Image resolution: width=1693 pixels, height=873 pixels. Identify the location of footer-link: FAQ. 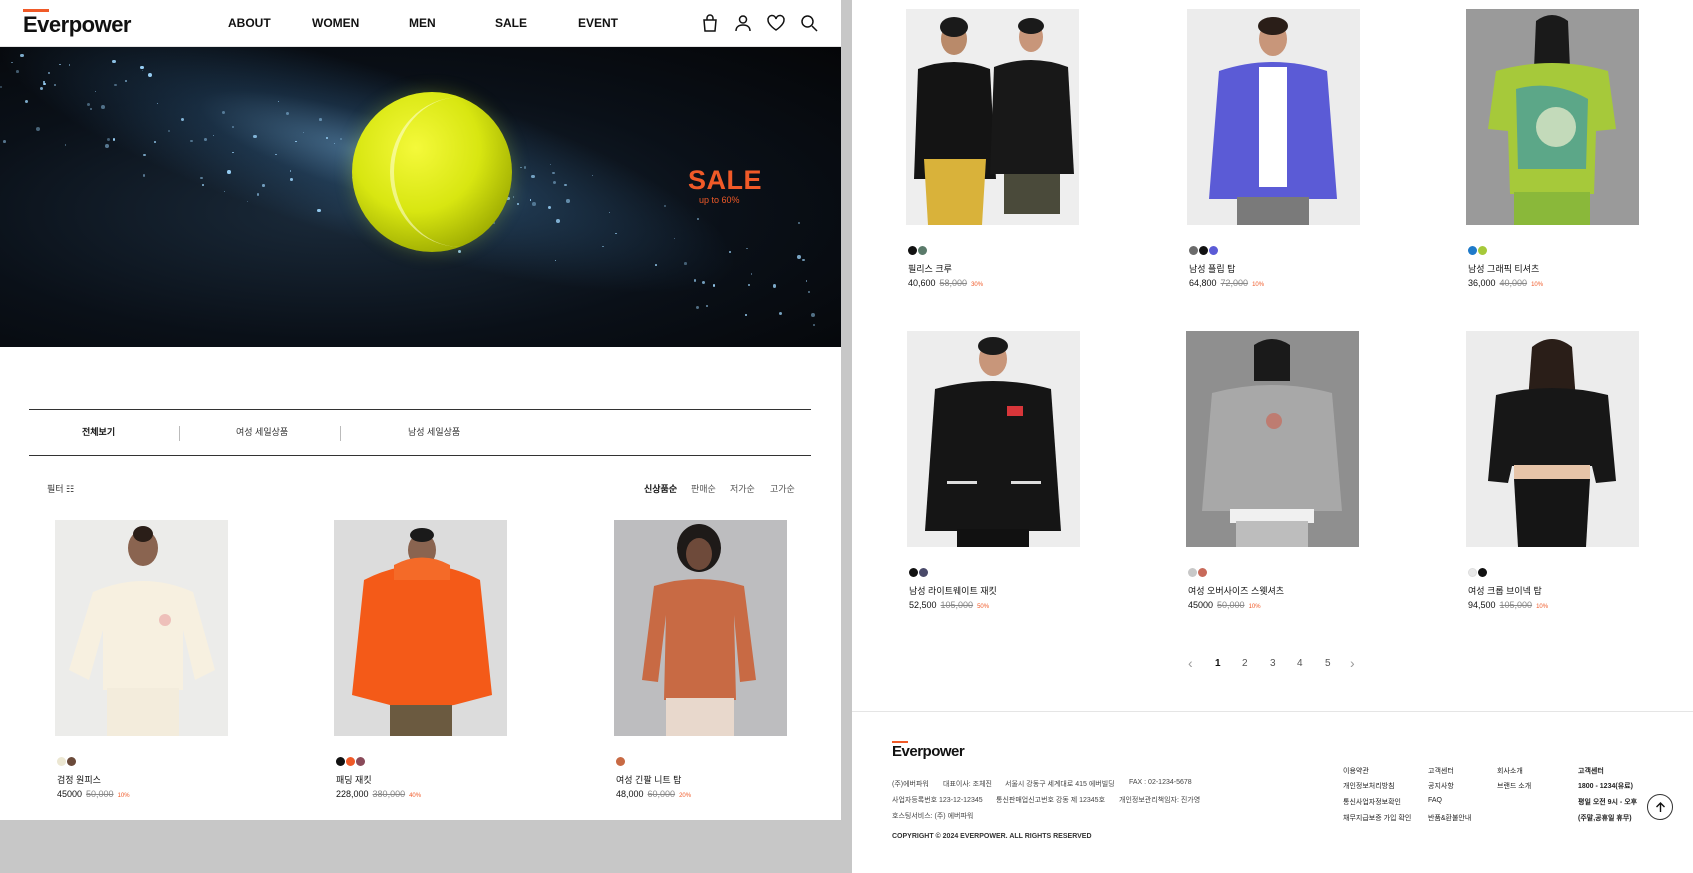
(1435, 800).